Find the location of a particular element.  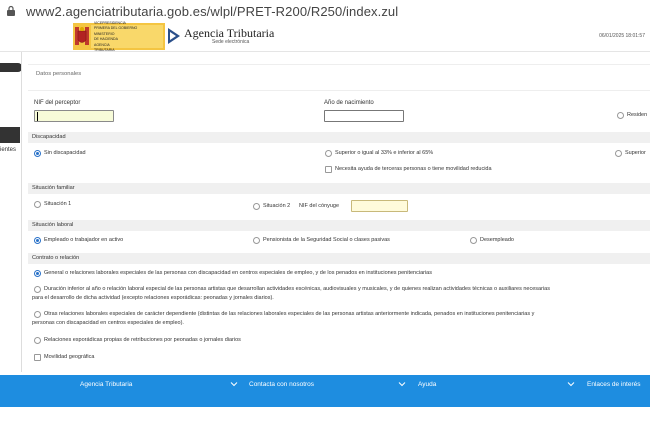

radio-contrato-general is located at coordinates (37, 273).